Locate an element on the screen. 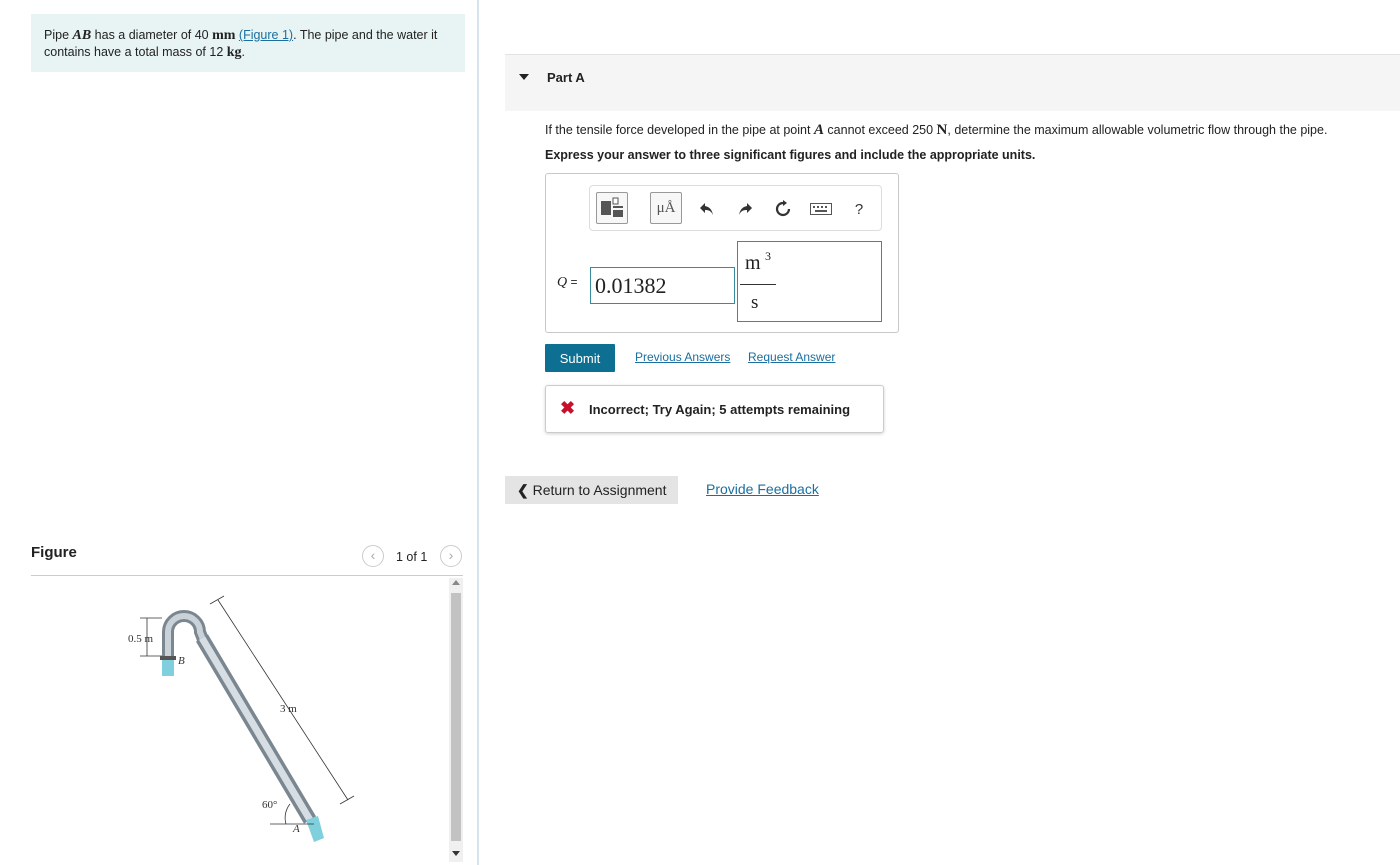  part-a-title: Part A is located at coordinates (566, 77).